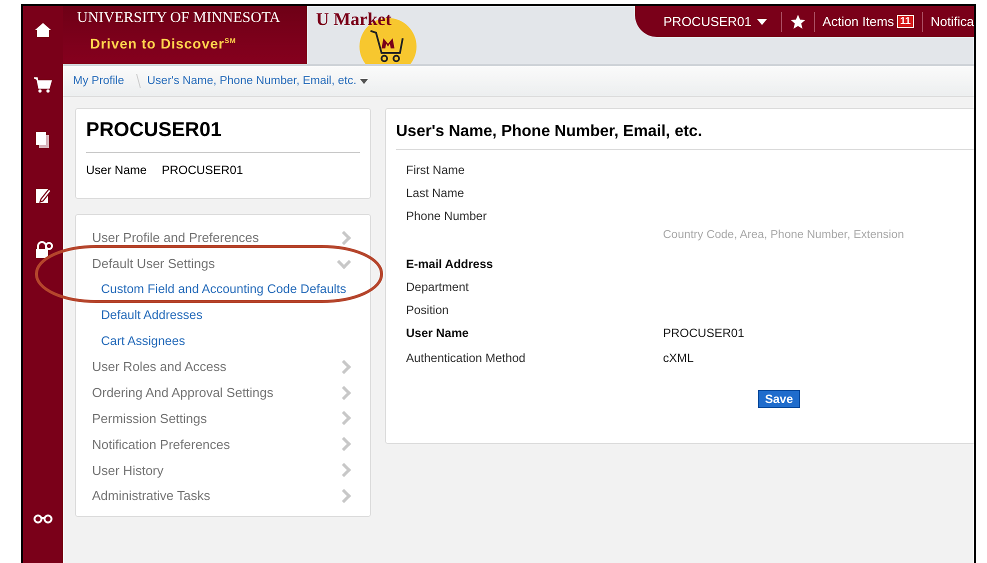  I want to click on profile-title: PROCUSER01, so click(223, 136).